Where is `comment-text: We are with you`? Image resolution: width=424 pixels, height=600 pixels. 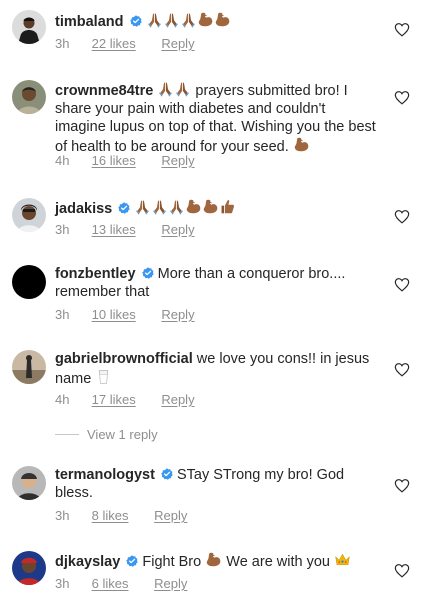 comment-text: We are with you is located at coordinates (278, 562).